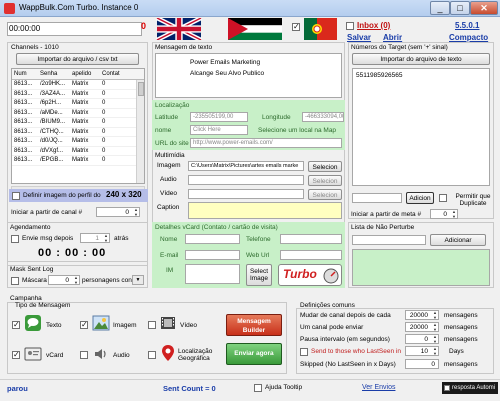  Describe the element at coordinates (78, 113) in the screenshot. I see `channel-row: 8613... /aMDe... Matrix 0` at that location.